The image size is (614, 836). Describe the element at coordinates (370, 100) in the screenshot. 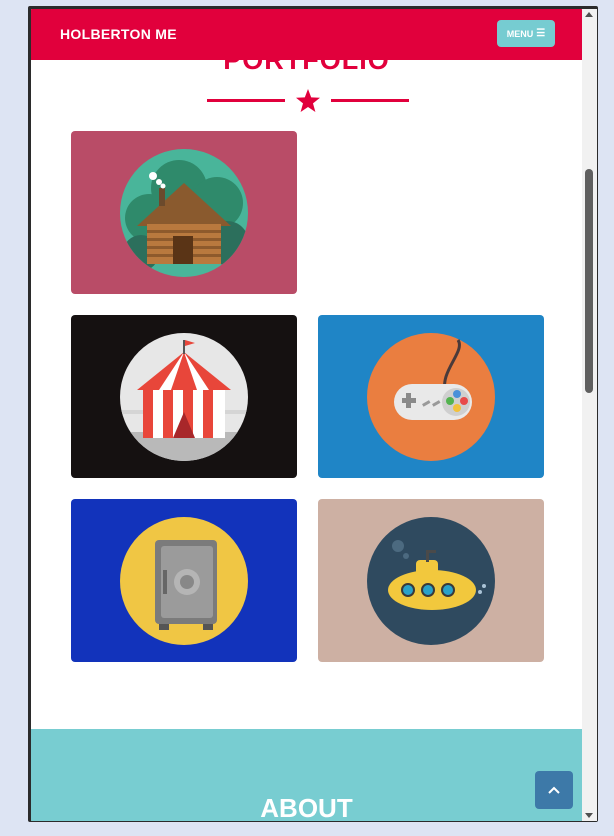

I see `divider-line-right` at that location.